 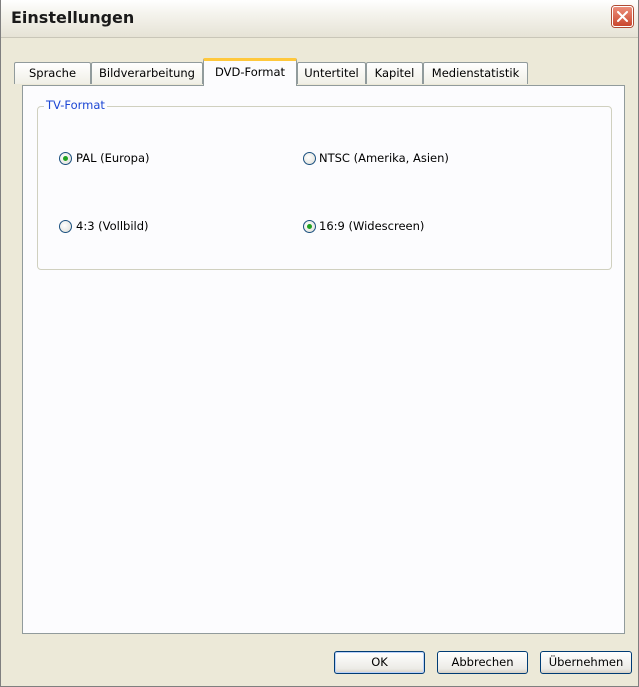 I want to click on tab-bildverarbeitung: Bildverarbeitung, so click(x=147, y=73).